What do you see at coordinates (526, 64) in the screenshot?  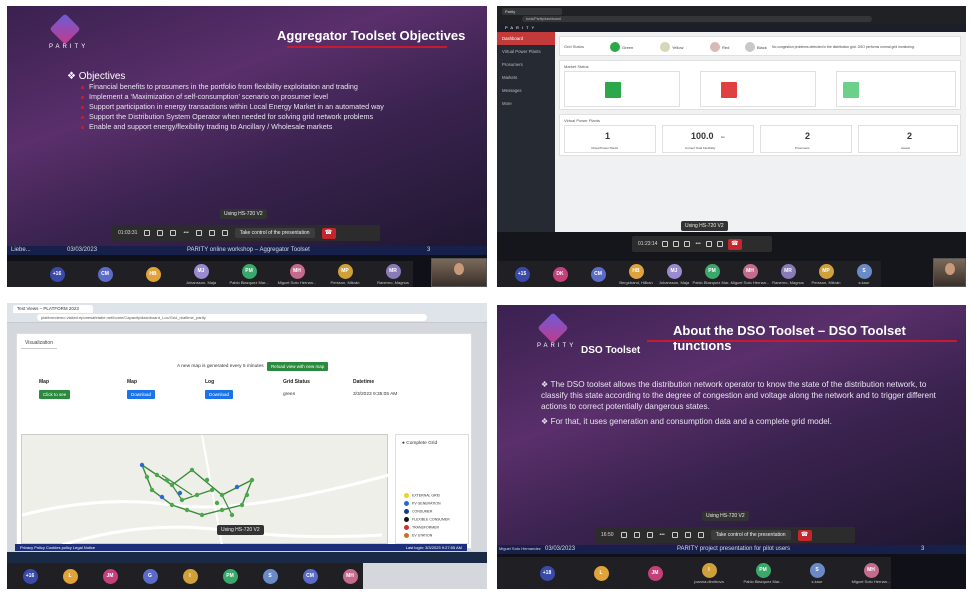 I see `sidebar-item-prosumers: Prosumers` at bounding box center [526, 64].